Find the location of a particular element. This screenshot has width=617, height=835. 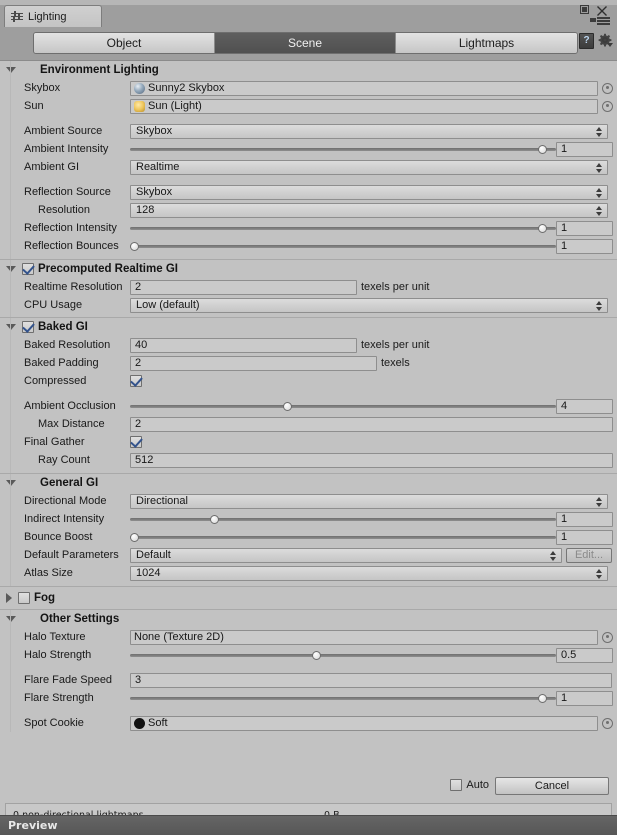

mode-toolbar: Object Scene Lightmaps is located at coordinates (308, 44).